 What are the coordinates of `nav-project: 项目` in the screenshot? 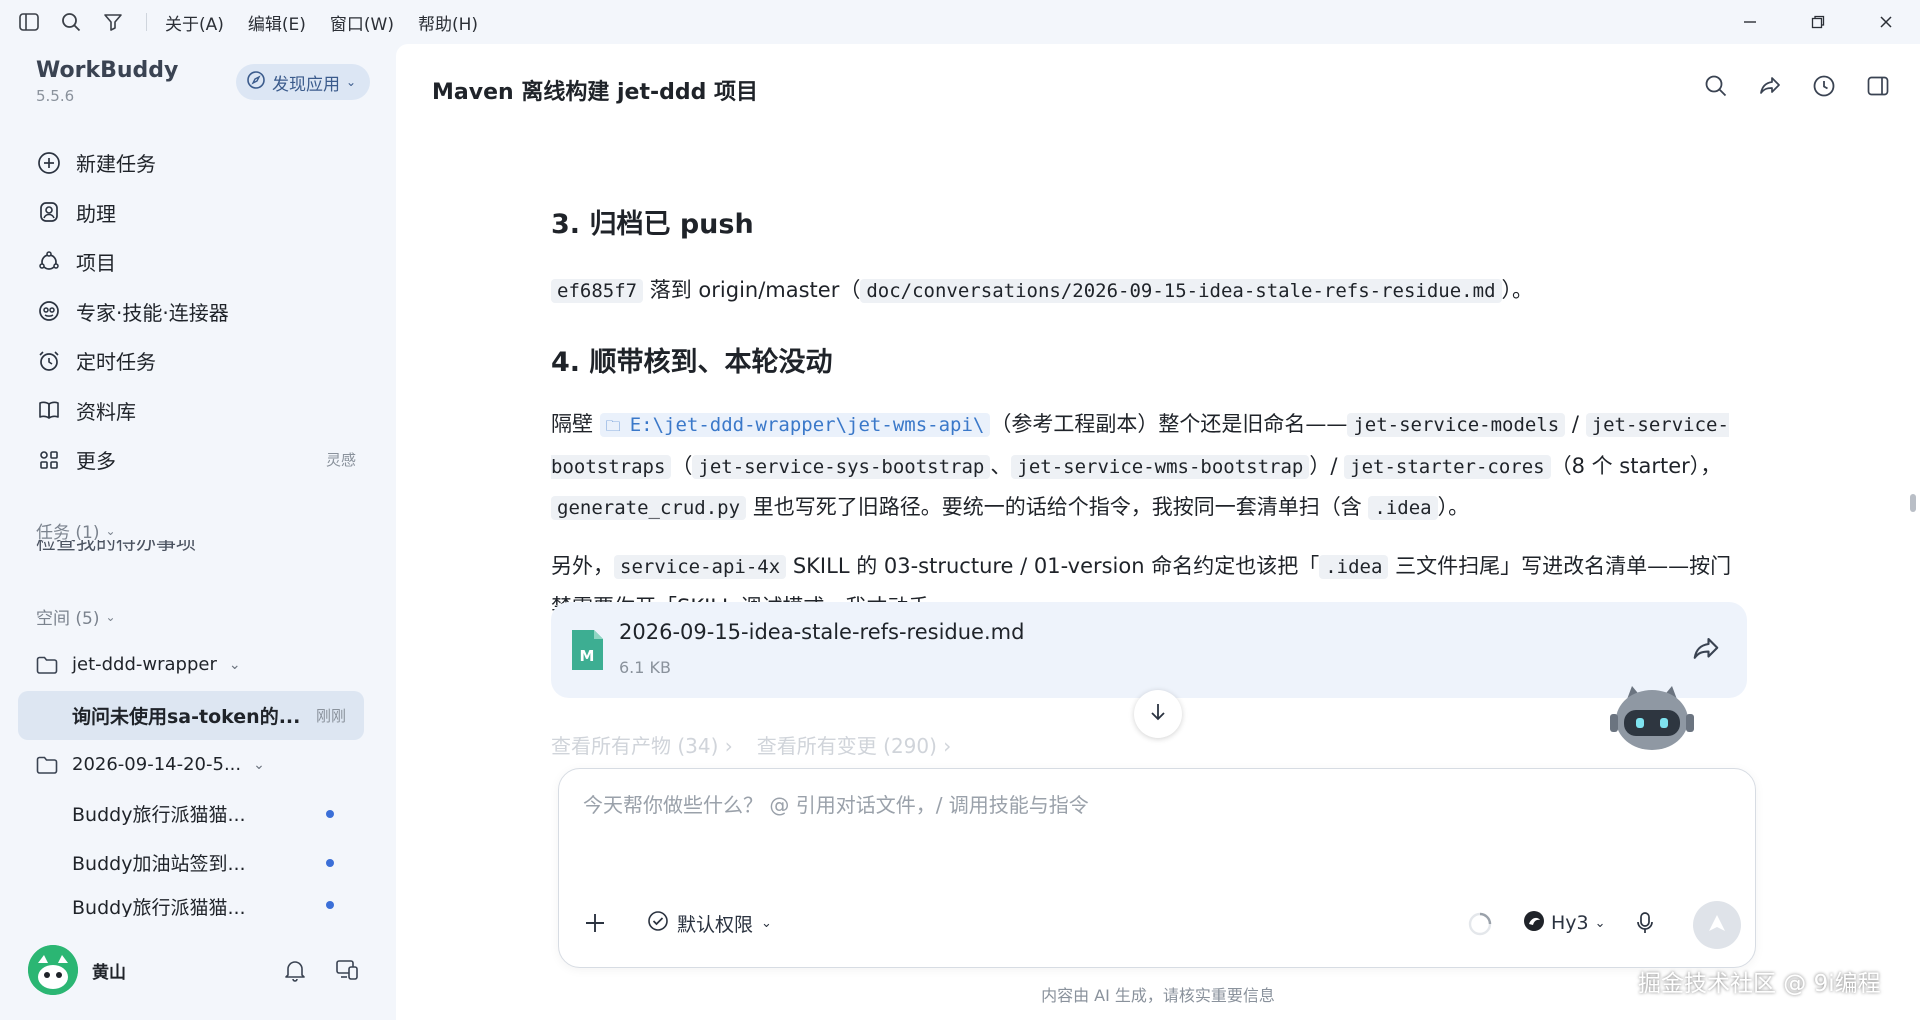 It's located at (198, 262).